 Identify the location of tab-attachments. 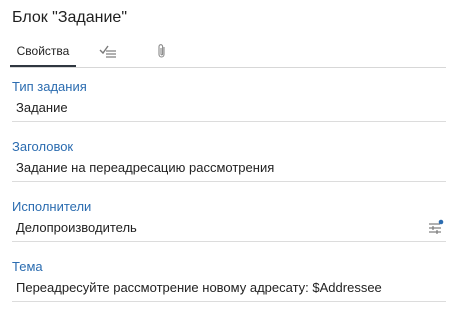
(162, 51).